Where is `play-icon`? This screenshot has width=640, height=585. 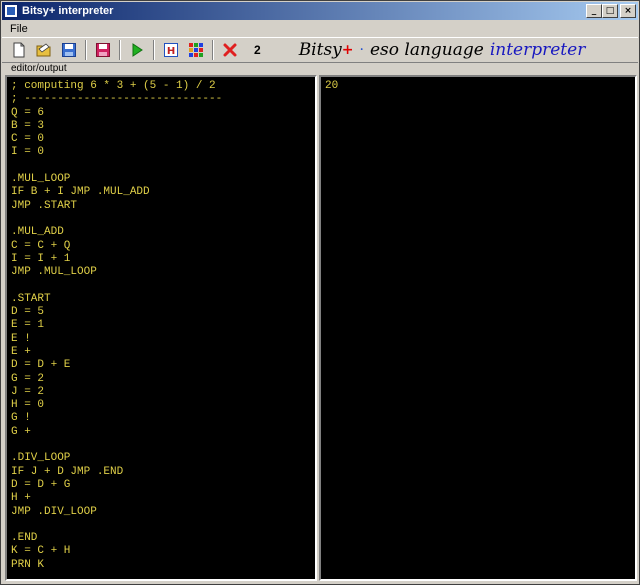 play-icon is located at coordinates (137, 50).